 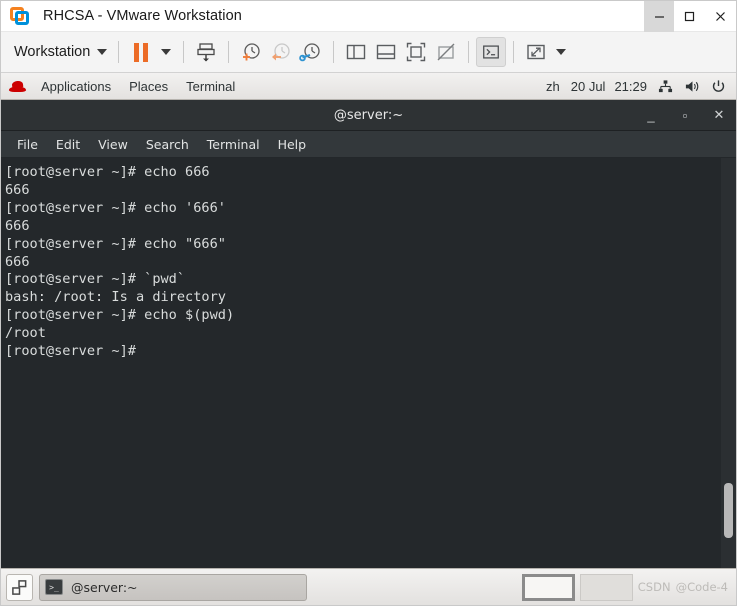 I want to click on library-panel-icon, so click(x=356, y=52).